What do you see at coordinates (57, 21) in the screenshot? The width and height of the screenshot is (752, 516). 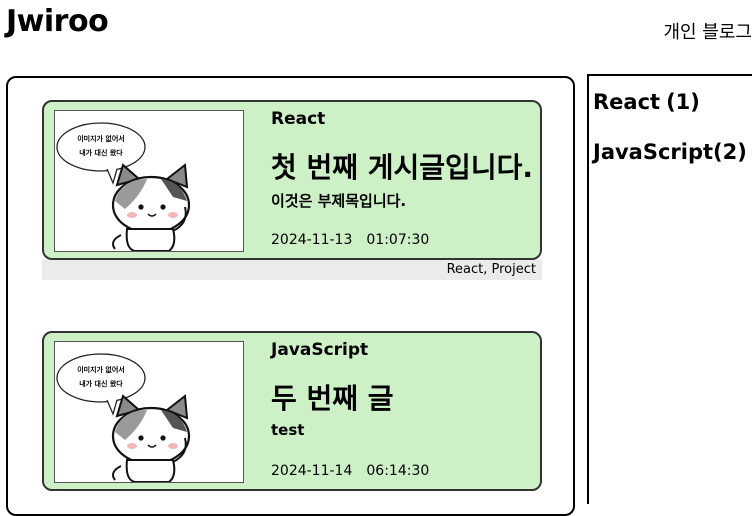 I see `site-logo: Jwiroo` at bounding box center [57, 21].